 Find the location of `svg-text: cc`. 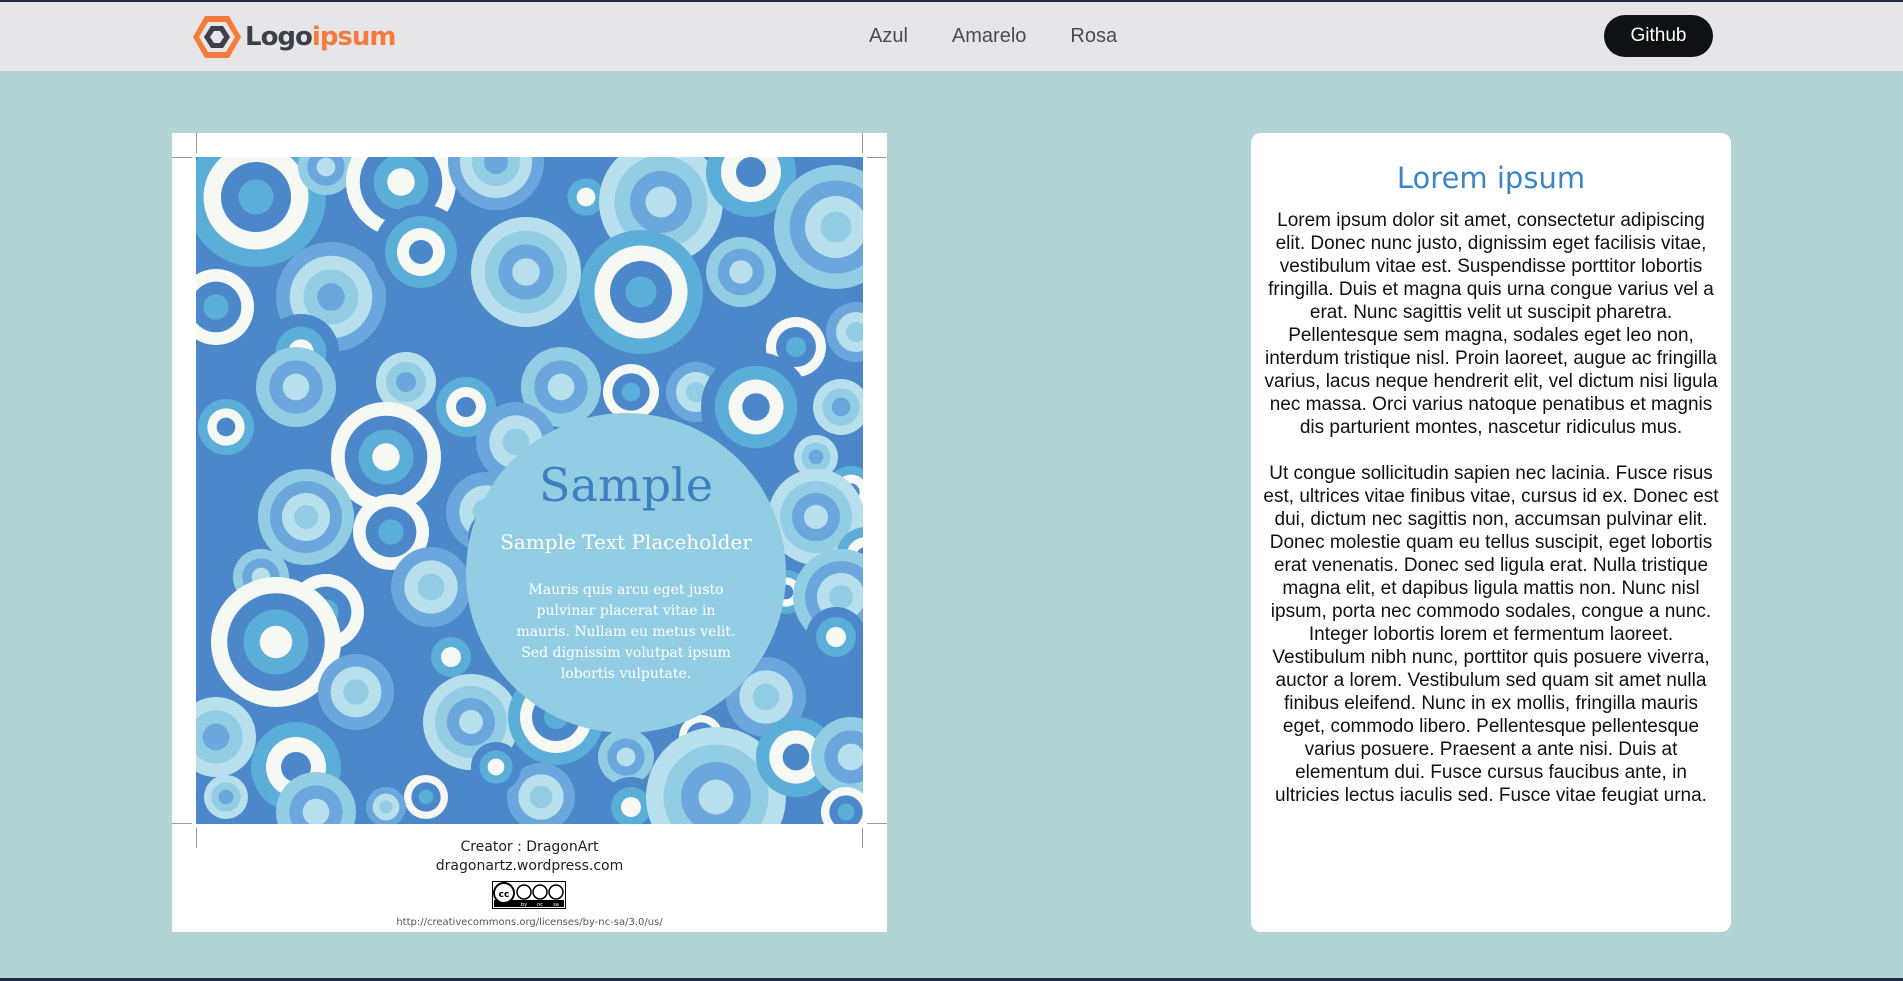

svg-text: cc is located at coordinates (504, 895).